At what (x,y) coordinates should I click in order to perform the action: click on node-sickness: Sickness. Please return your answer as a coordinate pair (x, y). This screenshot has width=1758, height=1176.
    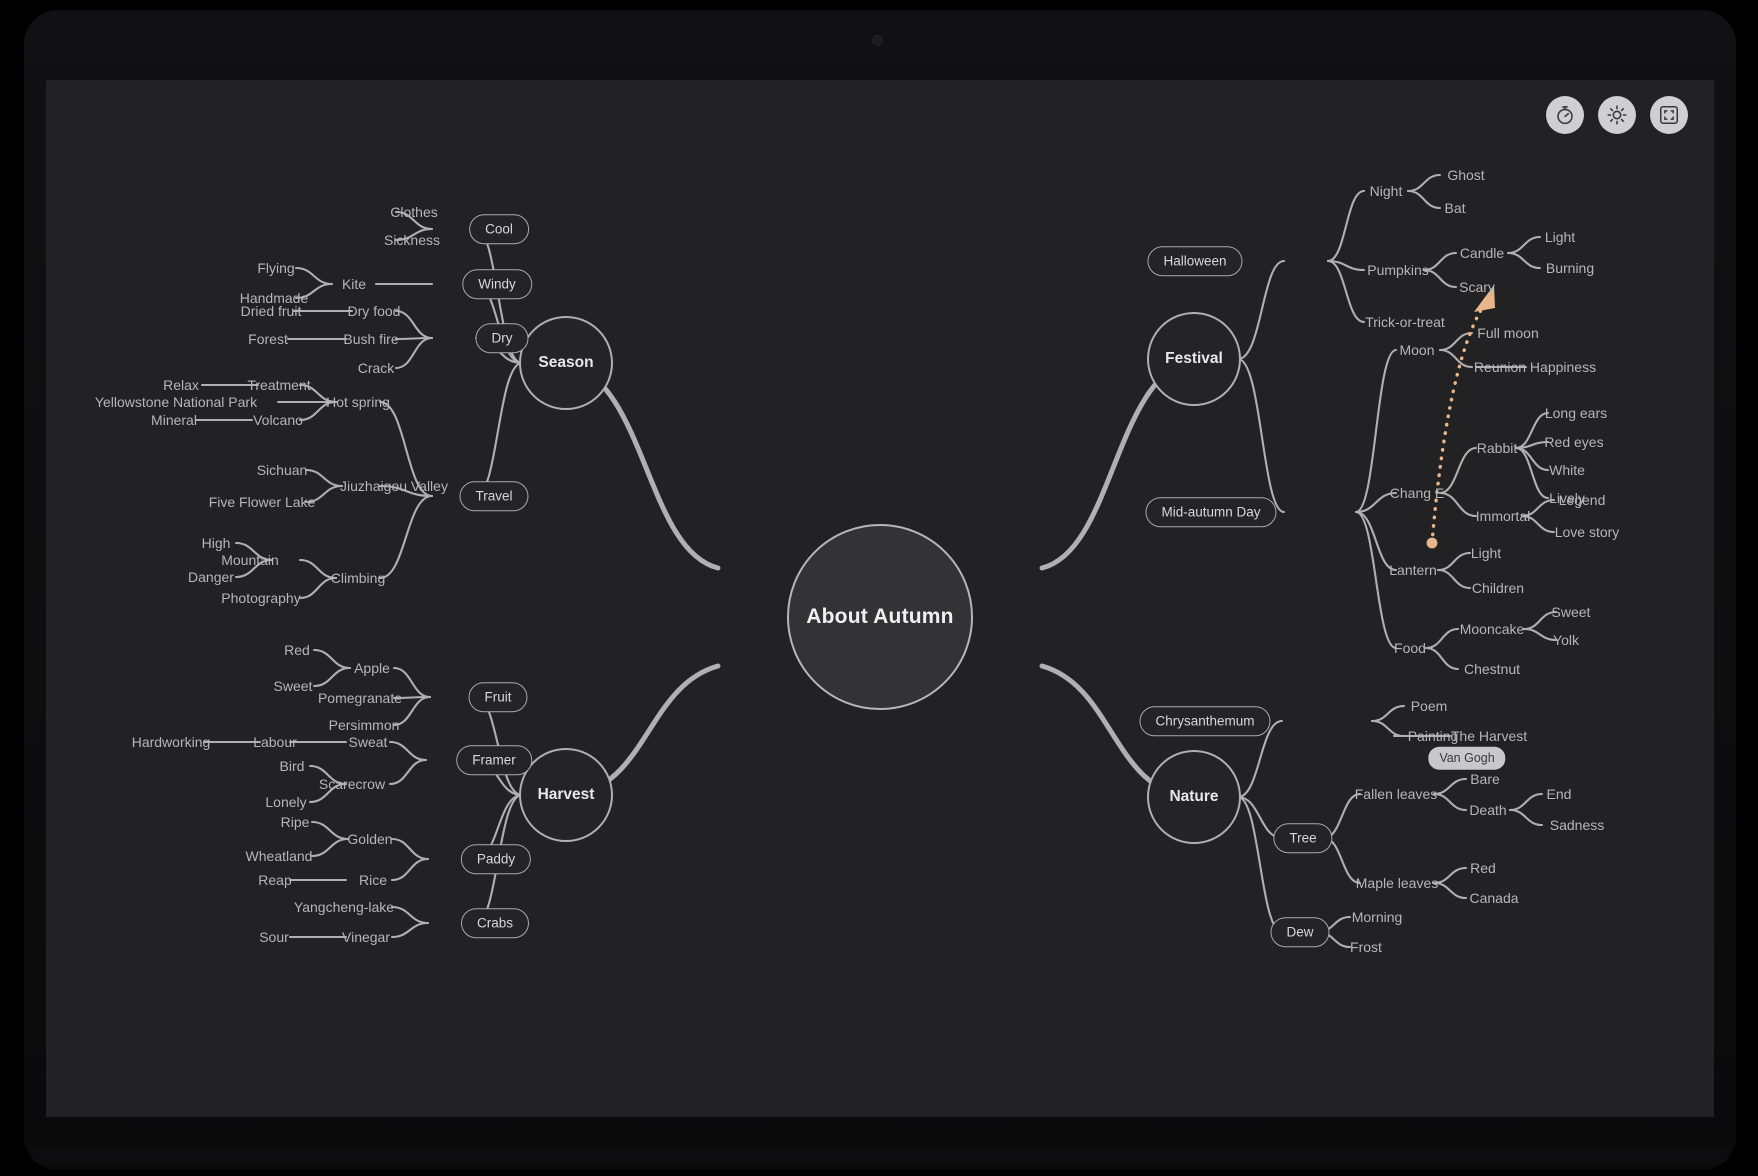
    Looking at the image, I should click on (412, 240).